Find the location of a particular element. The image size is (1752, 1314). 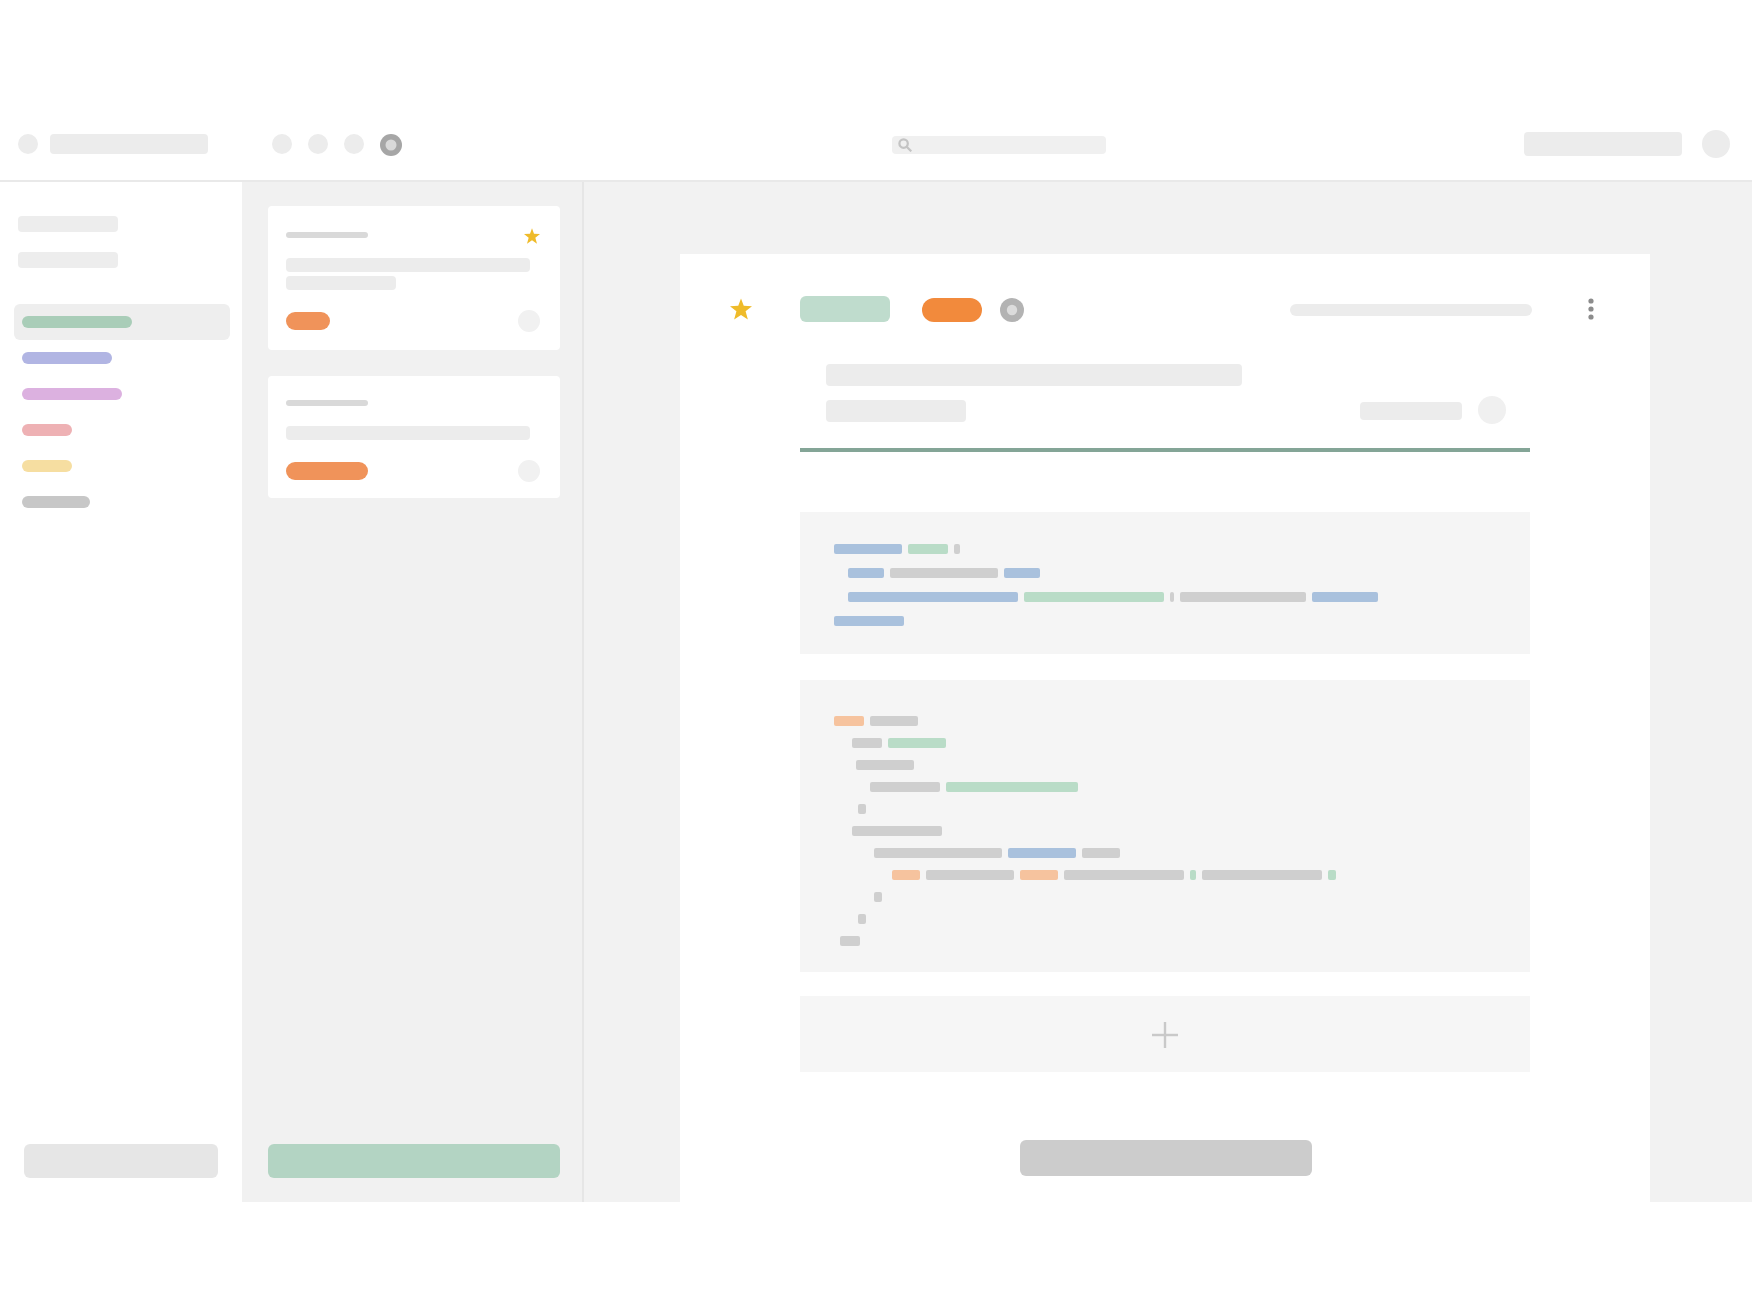

plus-icon is located at coordinates (1165, 1034).